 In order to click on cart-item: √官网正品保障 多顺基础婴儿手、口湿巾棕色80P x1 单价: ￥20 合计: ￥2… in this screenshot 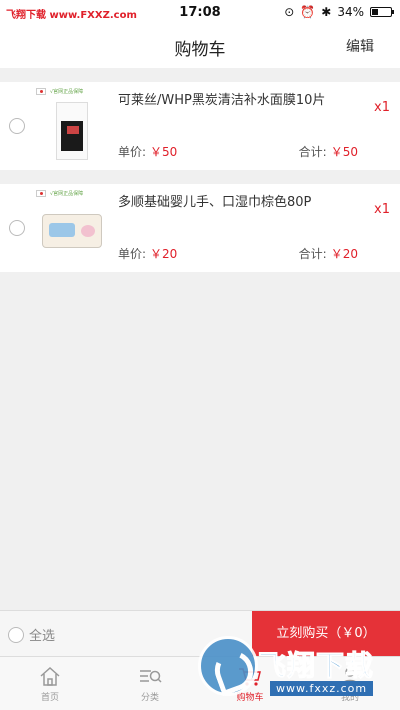, I will do `click(200, 228)`.